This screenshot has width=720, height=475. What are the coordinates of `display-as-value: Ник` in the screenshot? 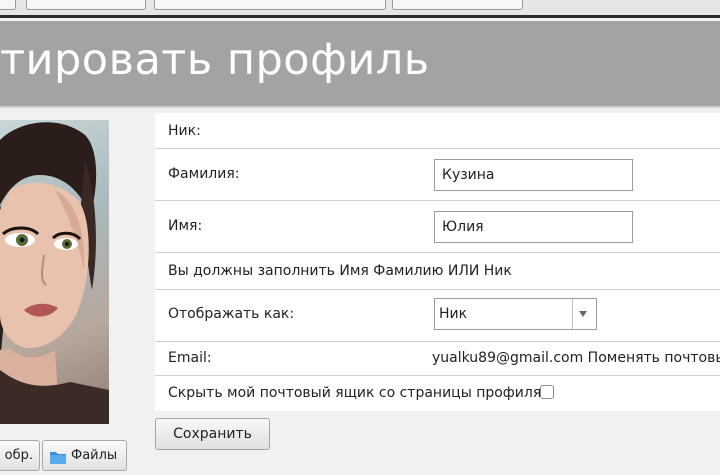 It's located at (453, 314).